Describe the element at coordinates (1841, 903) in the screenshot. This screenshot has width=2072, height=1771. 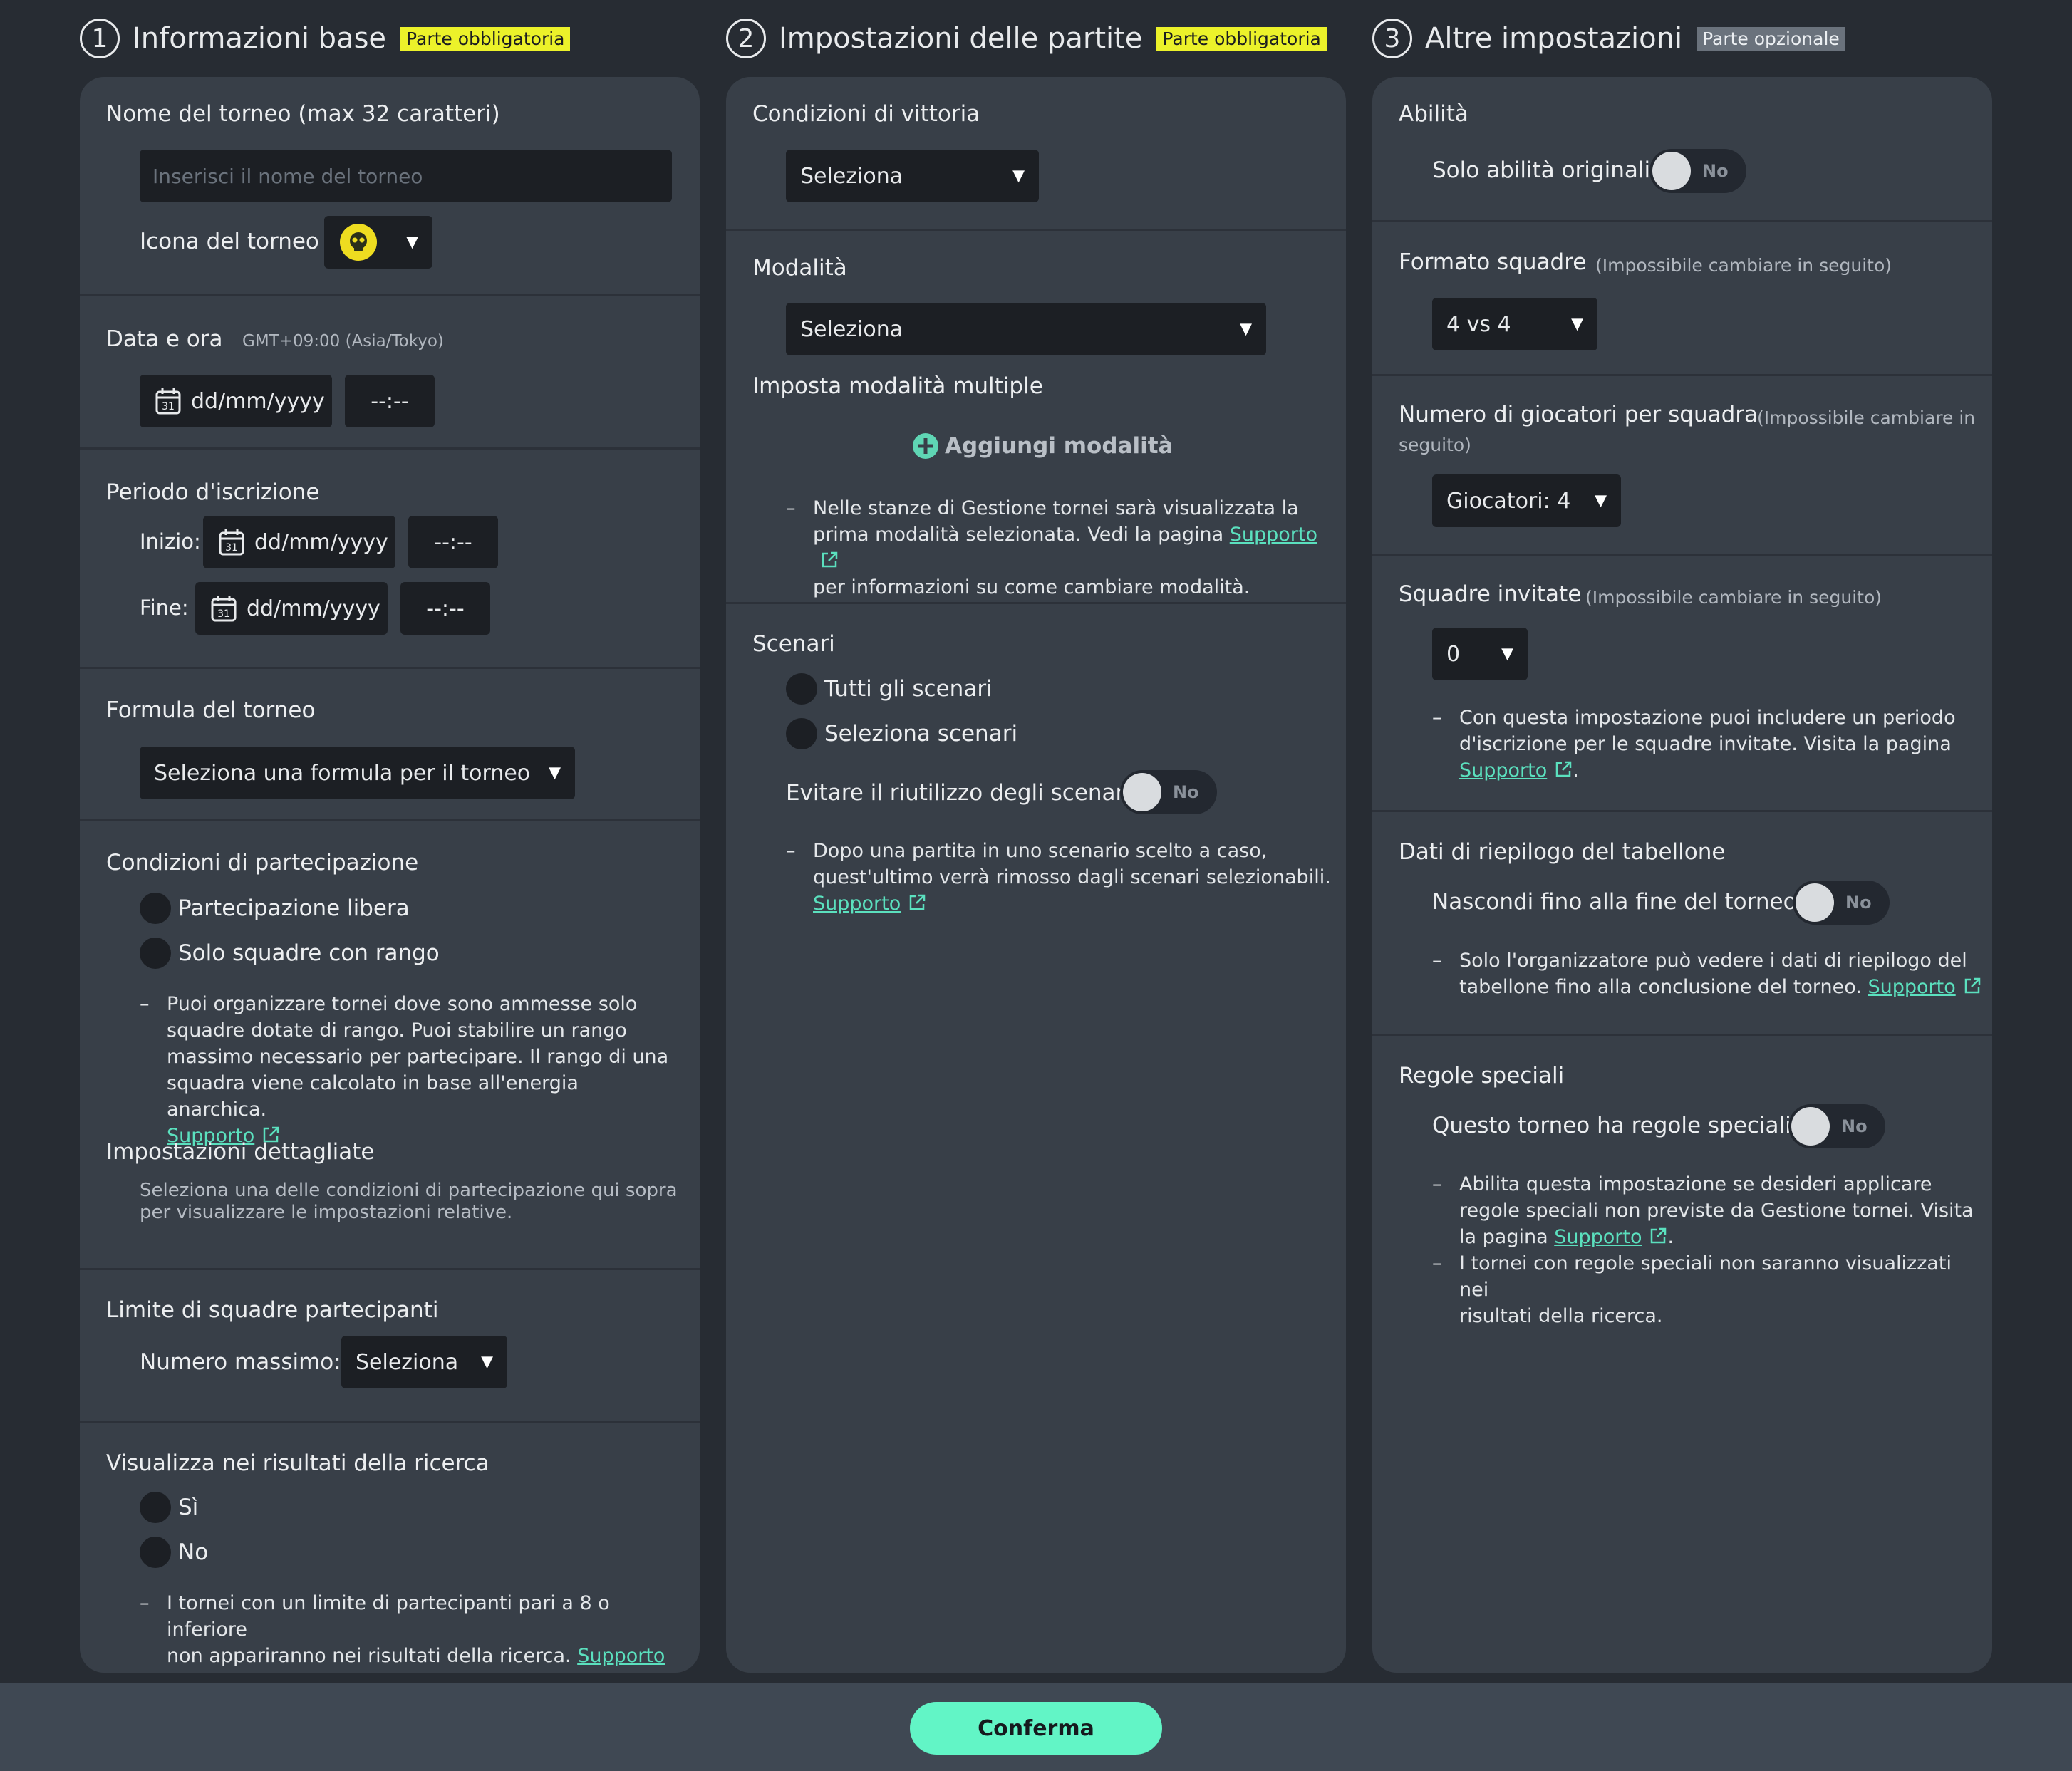
I see `hide-summary-toggle: No` at that location.